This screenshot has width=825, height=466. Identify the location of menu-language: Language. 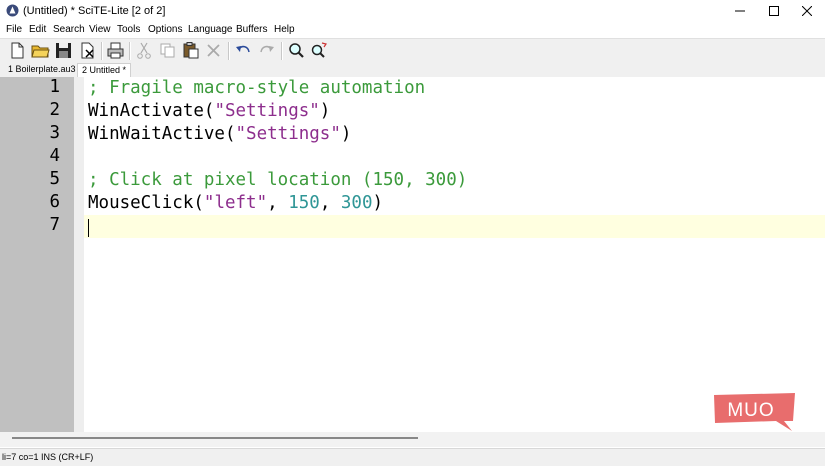
(210, 29).